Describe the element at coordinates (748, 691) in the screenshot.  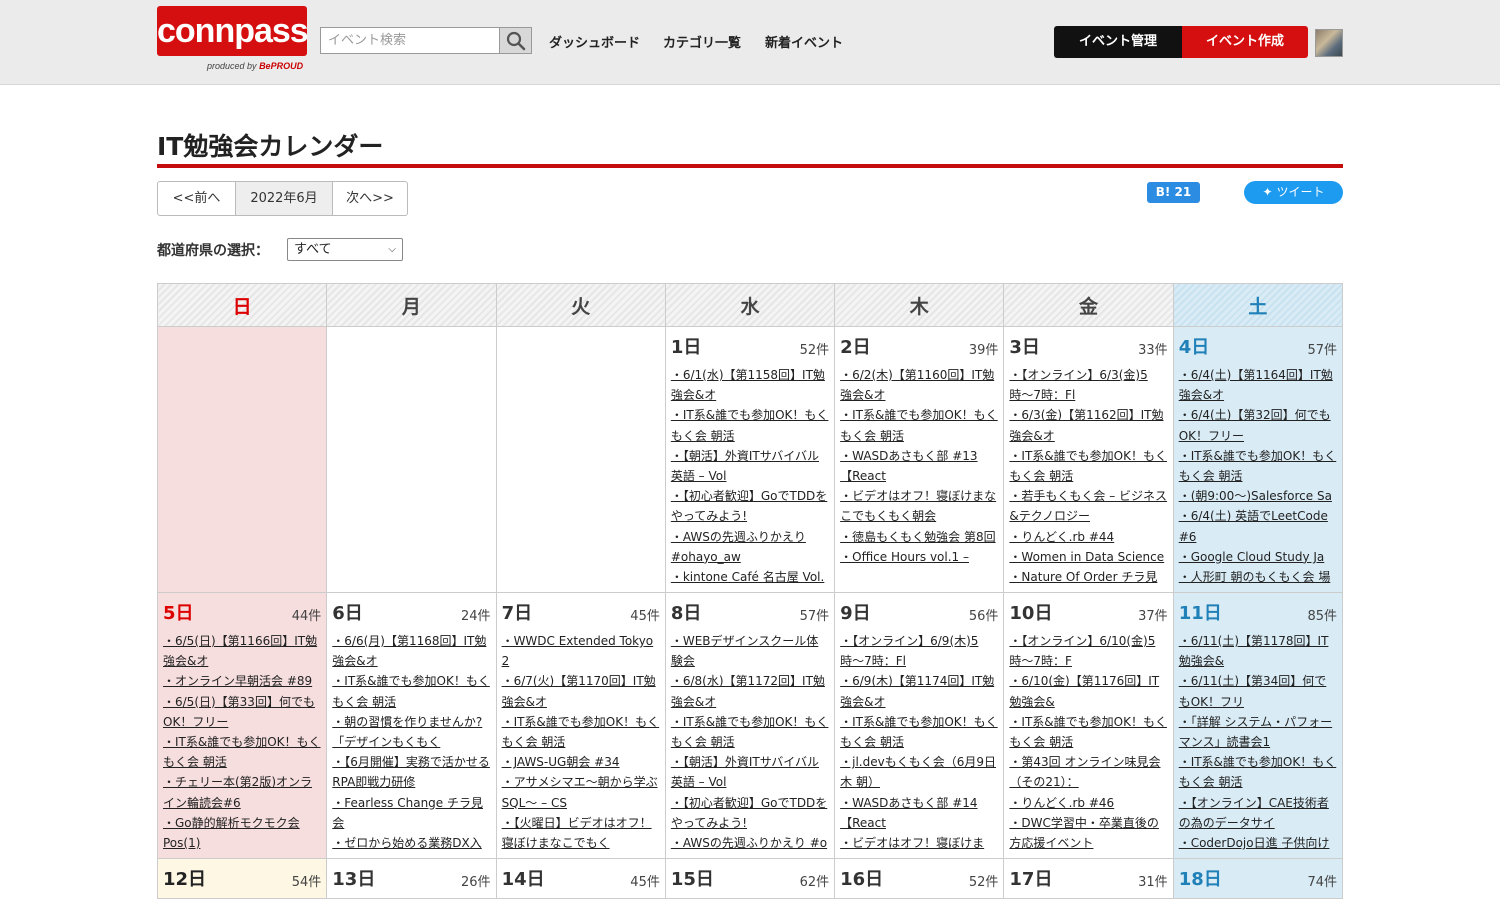
I see `event-link: ・6/8(水)【第1172回】IT勉強会&オ` at that location.